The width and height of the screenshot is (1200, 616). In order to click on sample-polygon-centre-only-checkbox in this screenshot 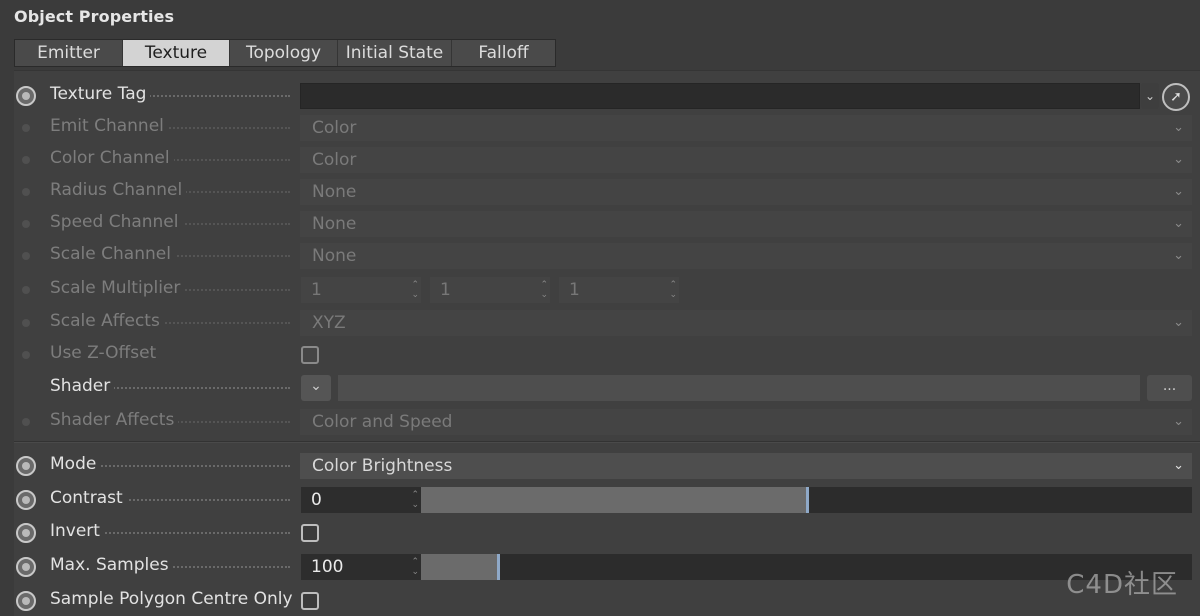, I will do `click(310, 601)`.